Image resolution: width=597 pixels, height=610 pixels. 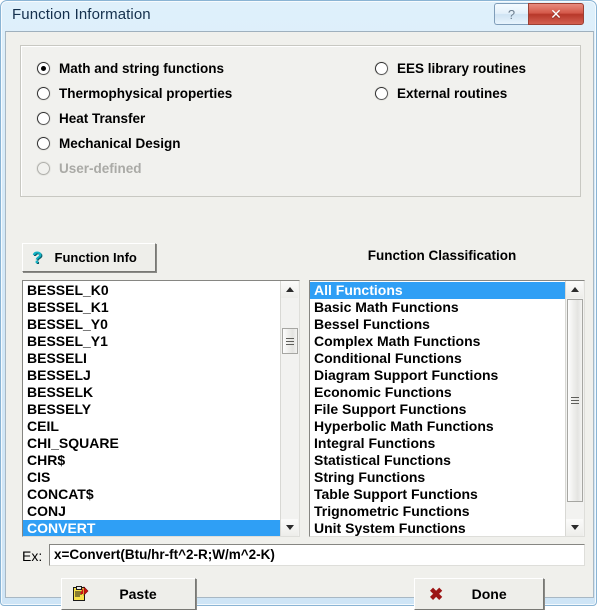 What do you see at coordinates (152, 358) in the screenshot?
I see `list-item: BESSELI` at bounding box center [152, 358].